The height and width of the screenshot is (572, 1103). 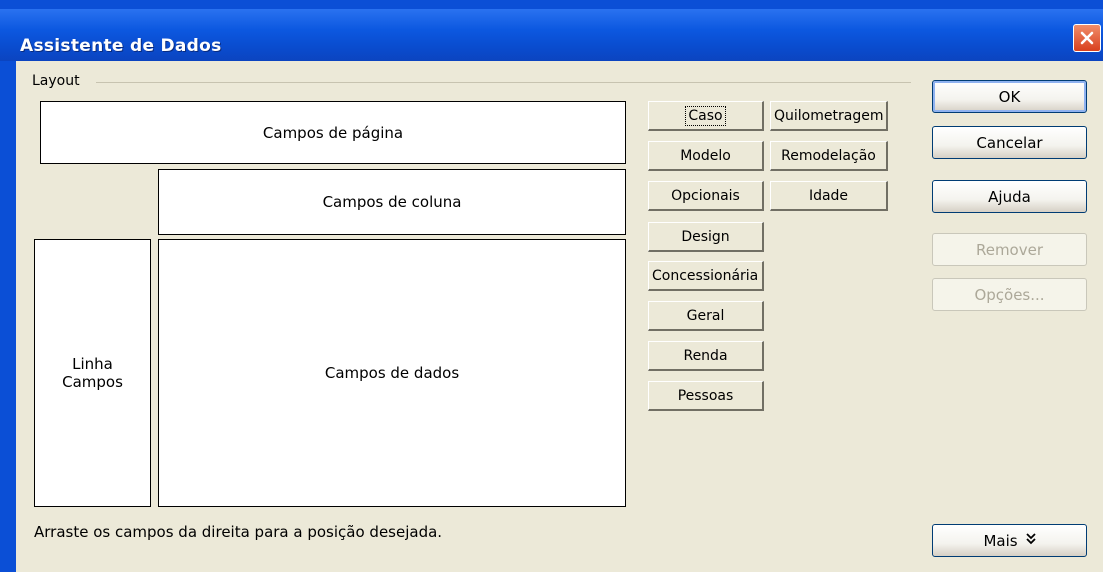 What do you see at coordinates (1030, 540) in the screenshot?
I see `double-chevron-down-icon` at bounding box center [1030, 540].